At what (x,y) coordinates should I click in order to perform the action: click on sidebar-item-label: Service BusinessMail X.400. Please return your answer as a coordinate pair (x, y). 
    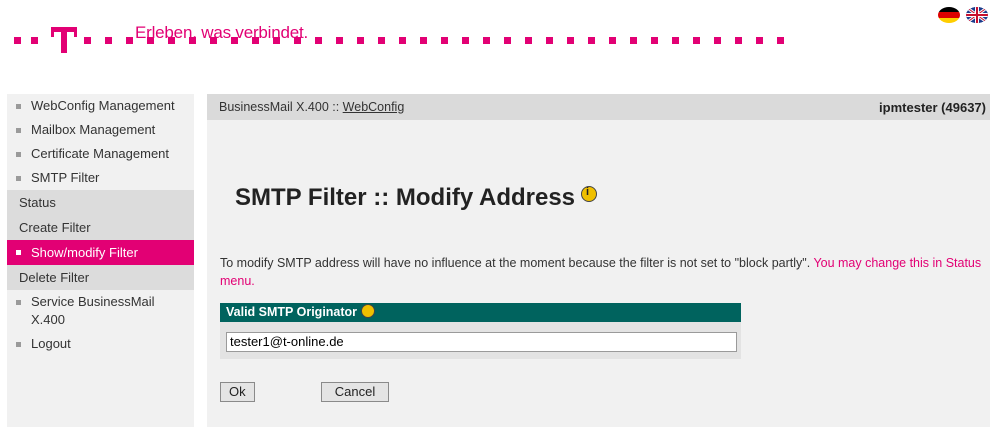
    Looking at the image, I should click on (93, 310).